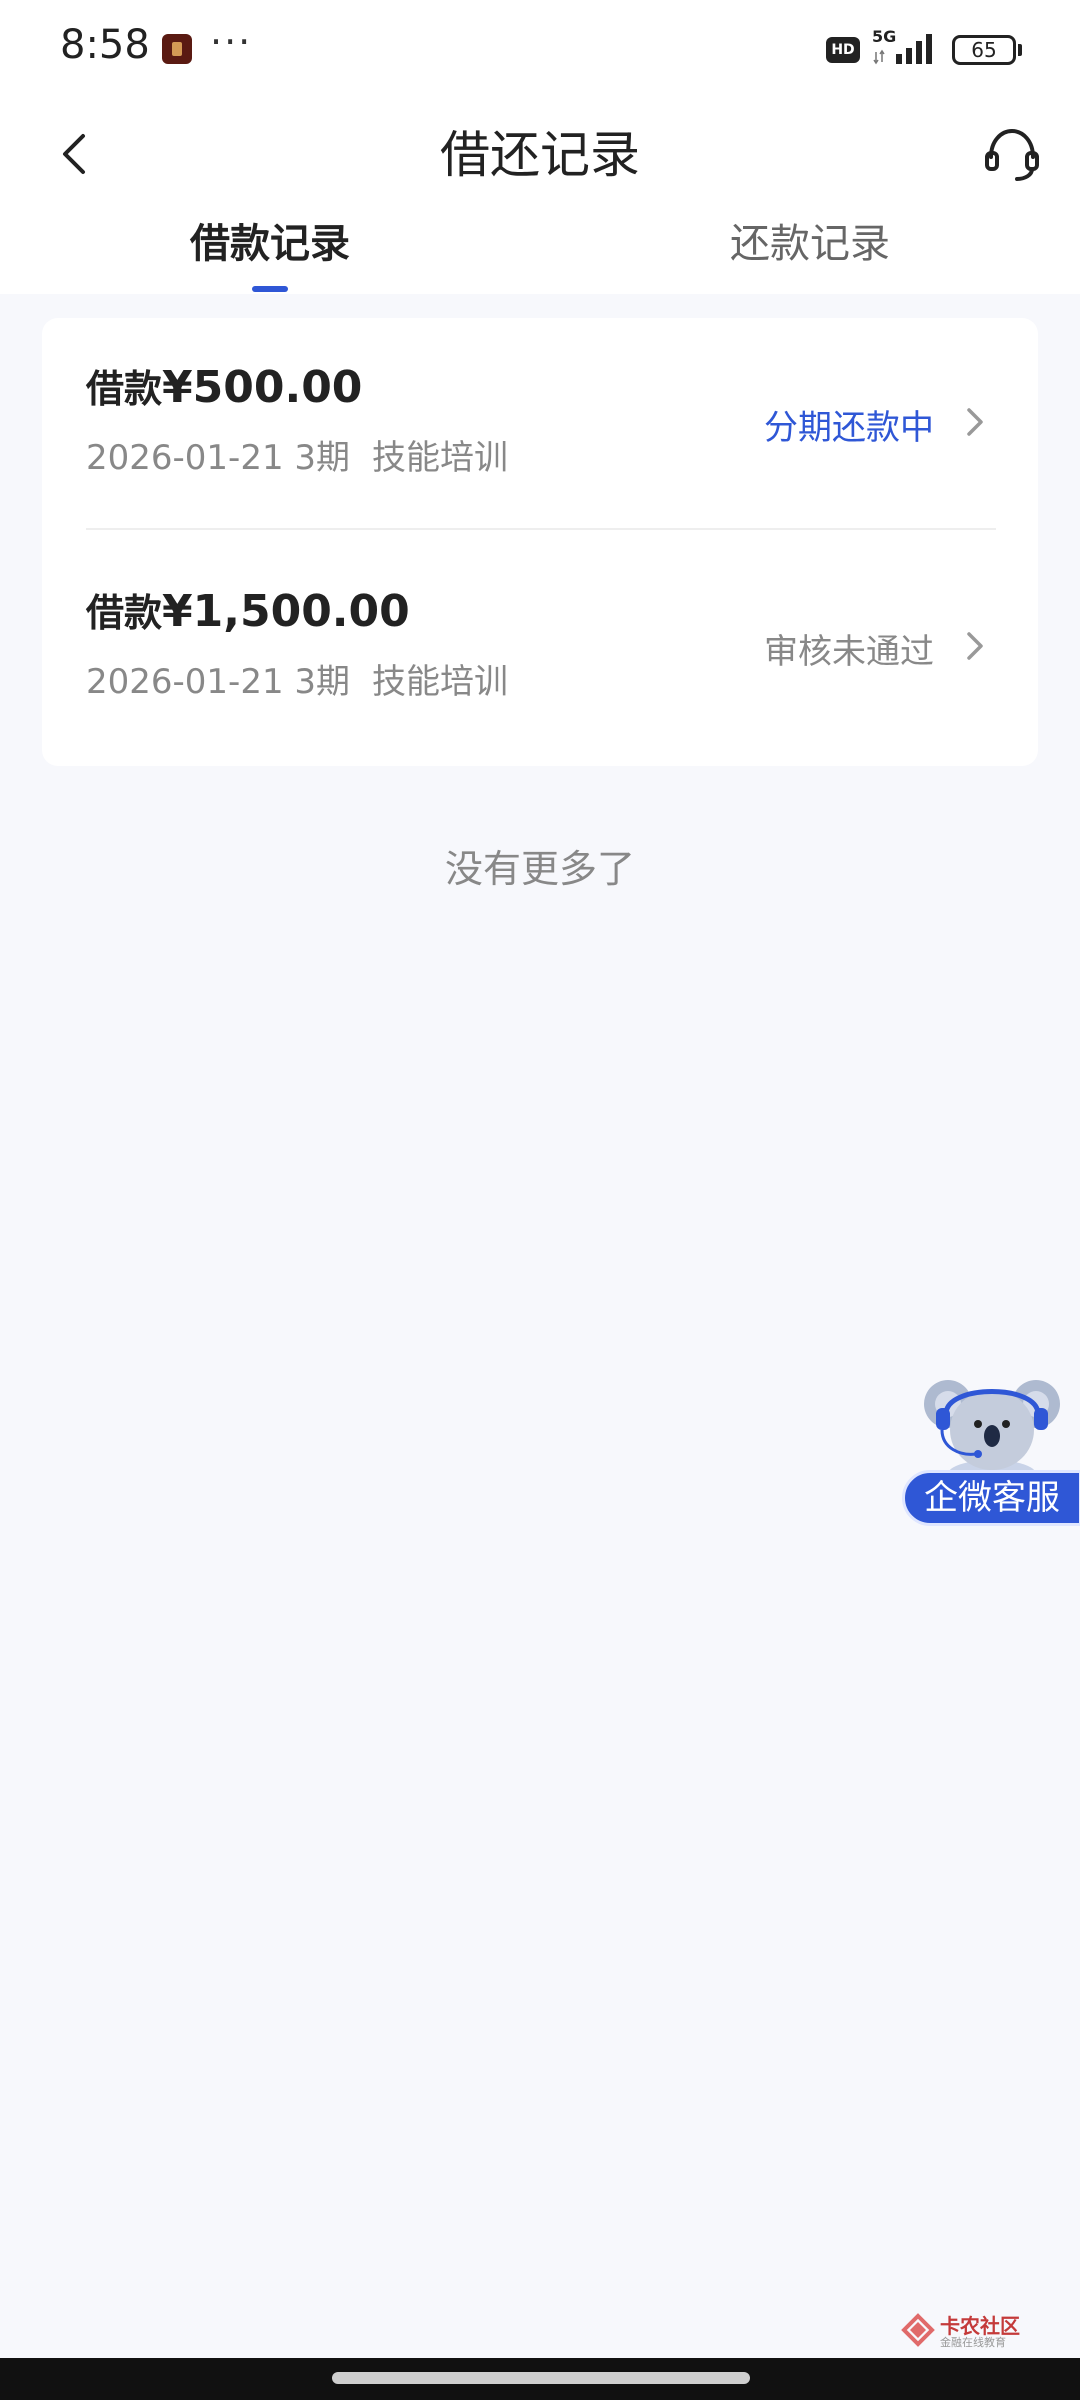  What do you see at coordinates (1020, 50) in the screenshot?
I see `battery-cap` at bounding box center [1020, 50].